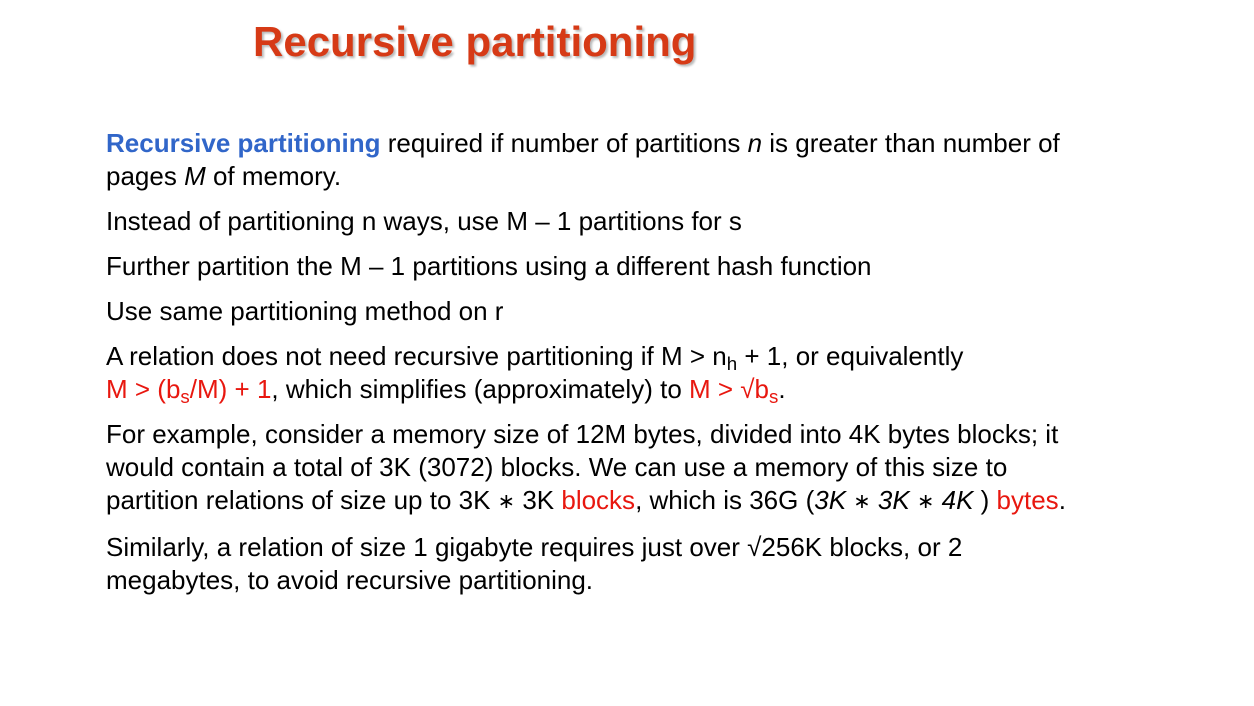 This screenshot has height=706, width=1254. What do you see at coordinates (305, 311) in the screenshot?
I see `paragraph-same-method: Use same partitioning method on r` at bounding box center [305, 311].